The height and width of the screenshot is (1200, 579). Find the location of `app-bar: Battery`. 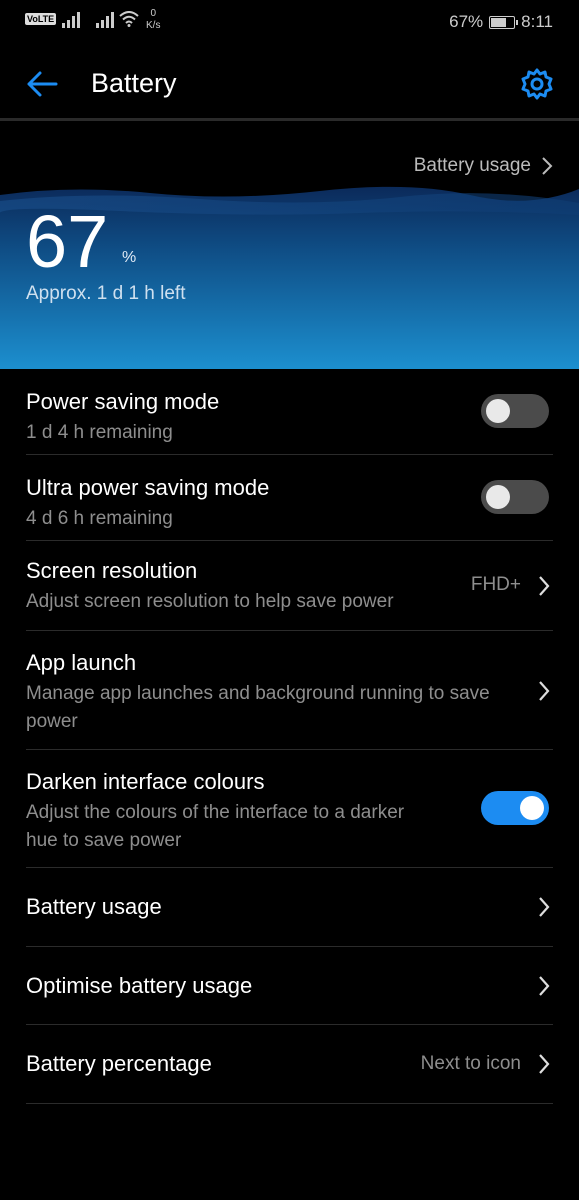

app-bar: Battery is located at coordinates (289, 82).